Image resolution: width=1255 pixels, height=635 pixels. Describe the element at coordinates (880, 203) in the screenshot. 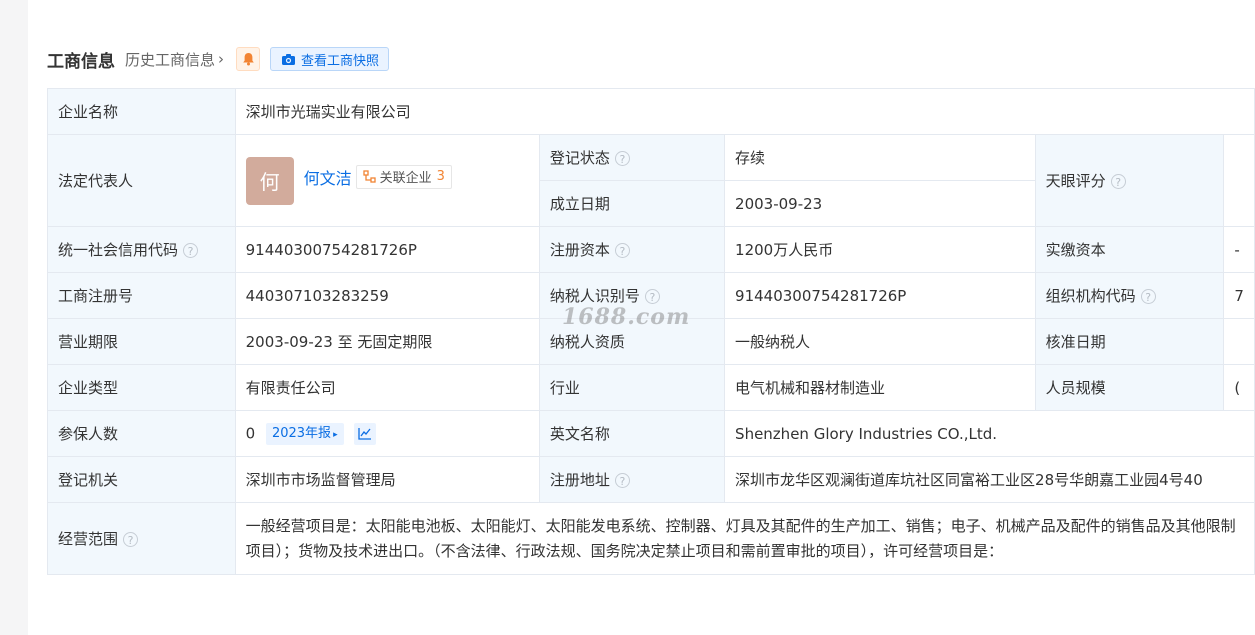

I see `found-date-value: 2003-09-23` at that location.